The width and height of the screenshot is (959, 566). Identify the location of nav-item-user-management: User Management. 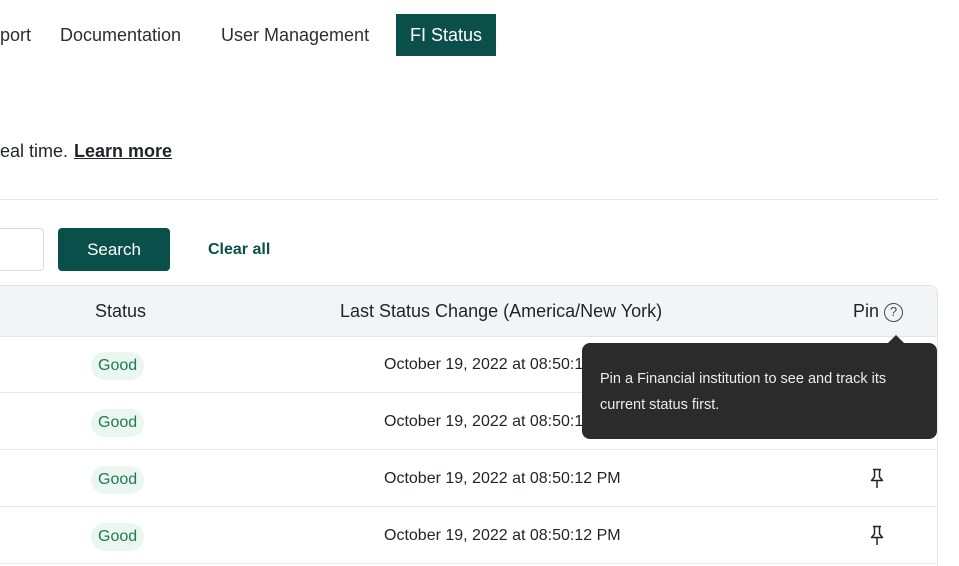
(295, 35).